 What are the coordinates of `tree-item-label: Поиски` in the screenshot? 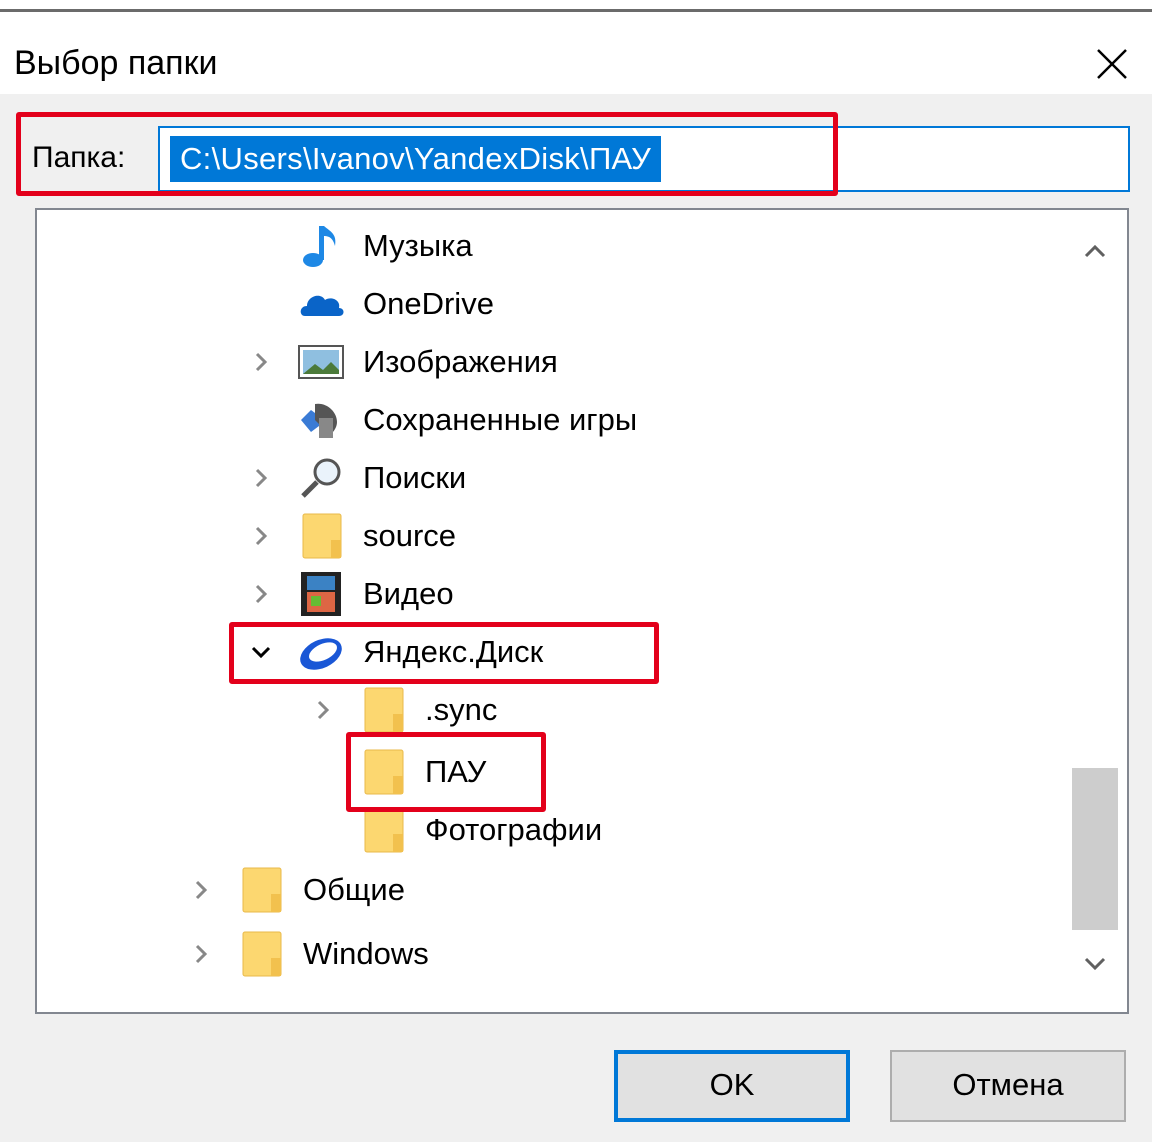 It's located at (415, 477).